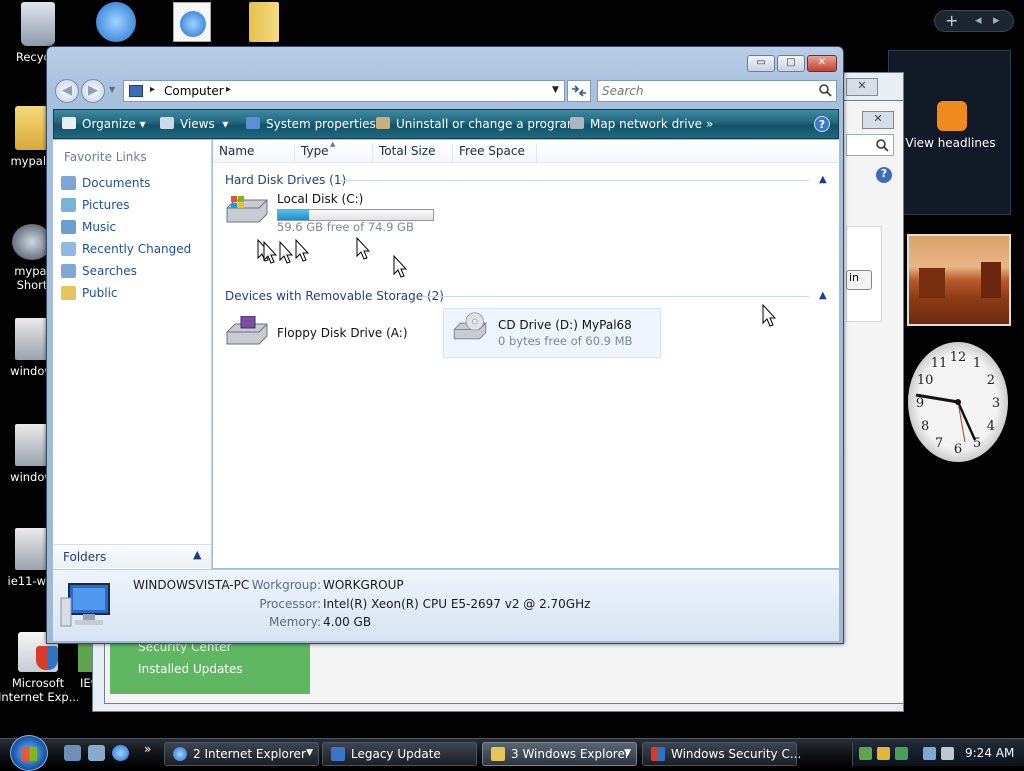 This screenshot has height=771, width=1024. I want to click on taskbar-button-legacy-update: Legacy Update, so click(399, 754).